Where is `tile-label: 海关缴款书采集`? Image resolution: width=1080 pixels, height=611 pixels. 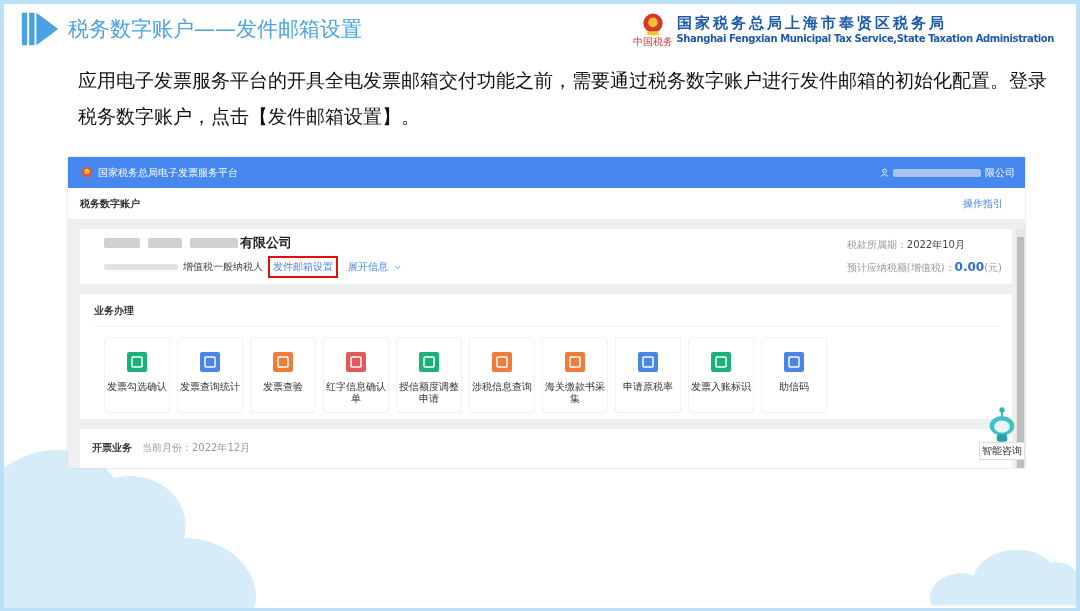
tile-label: 海关缴款书采集 is located at coordinates (575, 392).